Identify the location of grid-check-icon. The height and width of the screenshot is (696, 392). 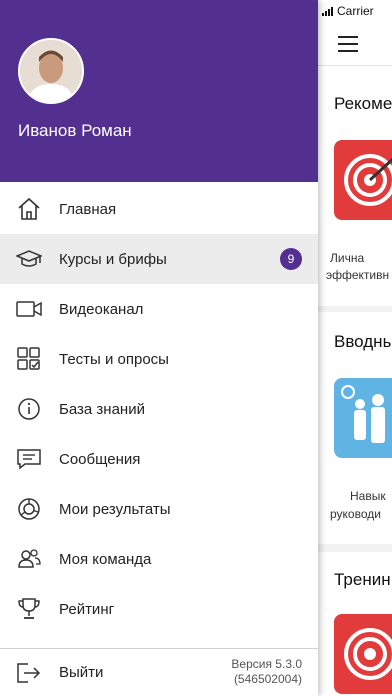
(29, 359).